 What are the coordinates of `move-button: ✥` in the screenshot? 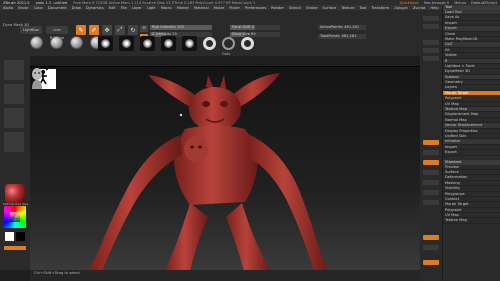 It's located at (107, 30).